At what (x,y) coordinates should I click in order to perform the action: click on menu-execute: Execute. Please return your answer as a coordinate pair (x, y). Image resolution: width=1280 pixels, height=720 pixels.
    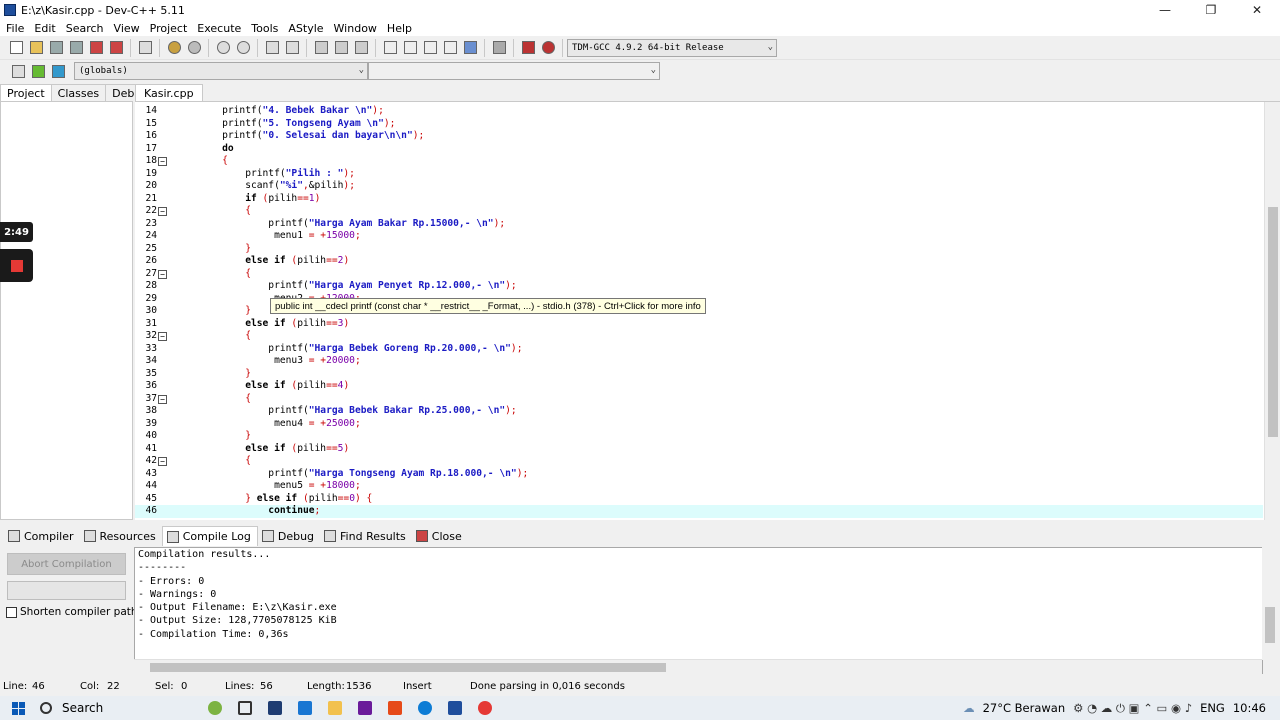
    Looking at the image, I should click on (220, 28).